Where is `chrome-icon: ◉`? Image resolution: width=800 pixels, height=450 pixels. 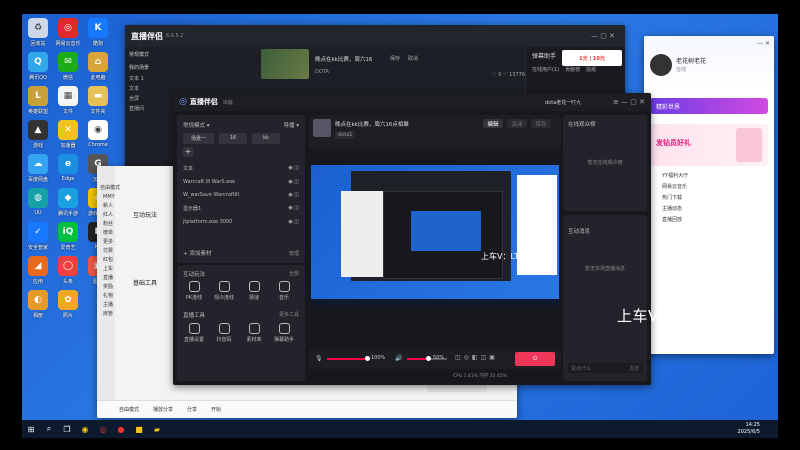
chrome-icon: ◉ is located at coordinates (85, 429).